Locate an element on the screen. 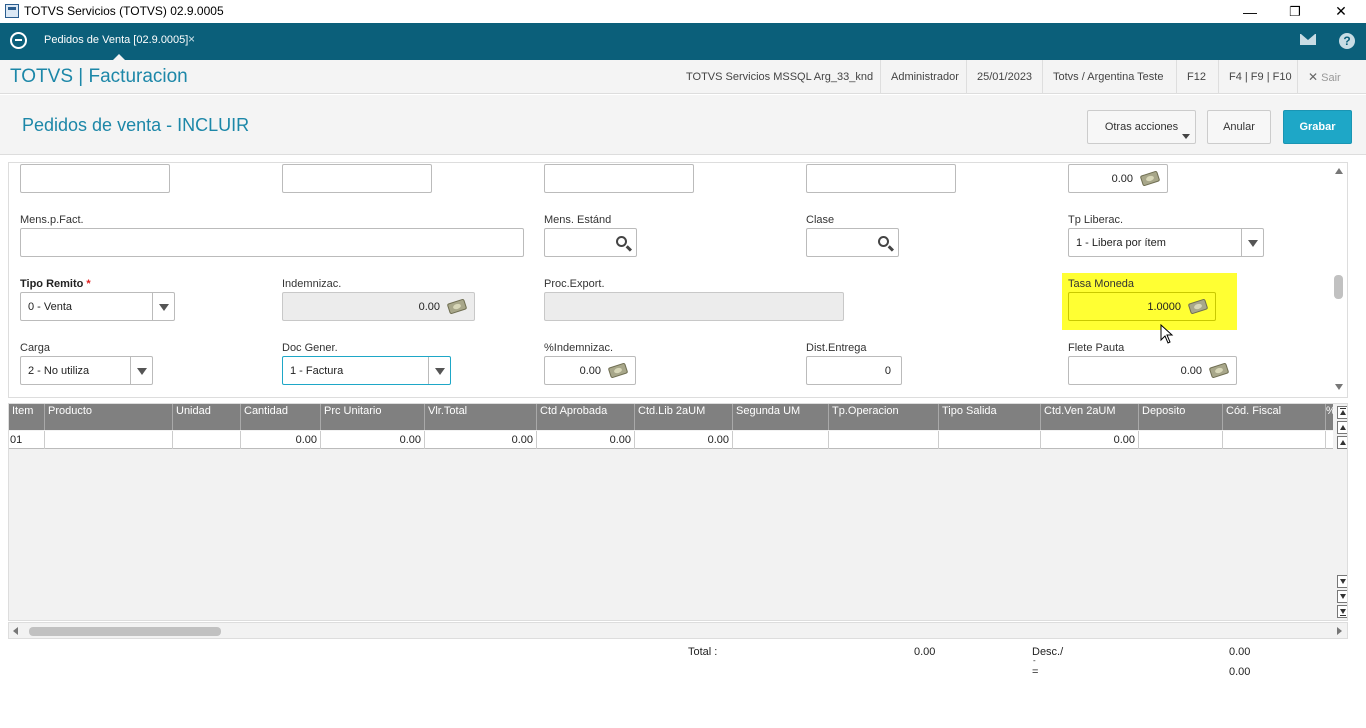 The height and width of the screenshot is (728, 1366). grid-horizontal-scrollbar is located at coordinates (678, 630).